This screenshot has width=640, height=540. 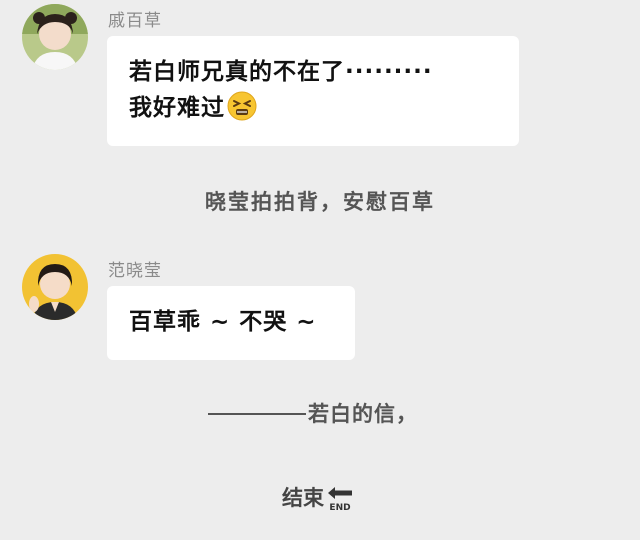 I want to click on avatar-qi-baicao-image, so click(x=55, y=37).